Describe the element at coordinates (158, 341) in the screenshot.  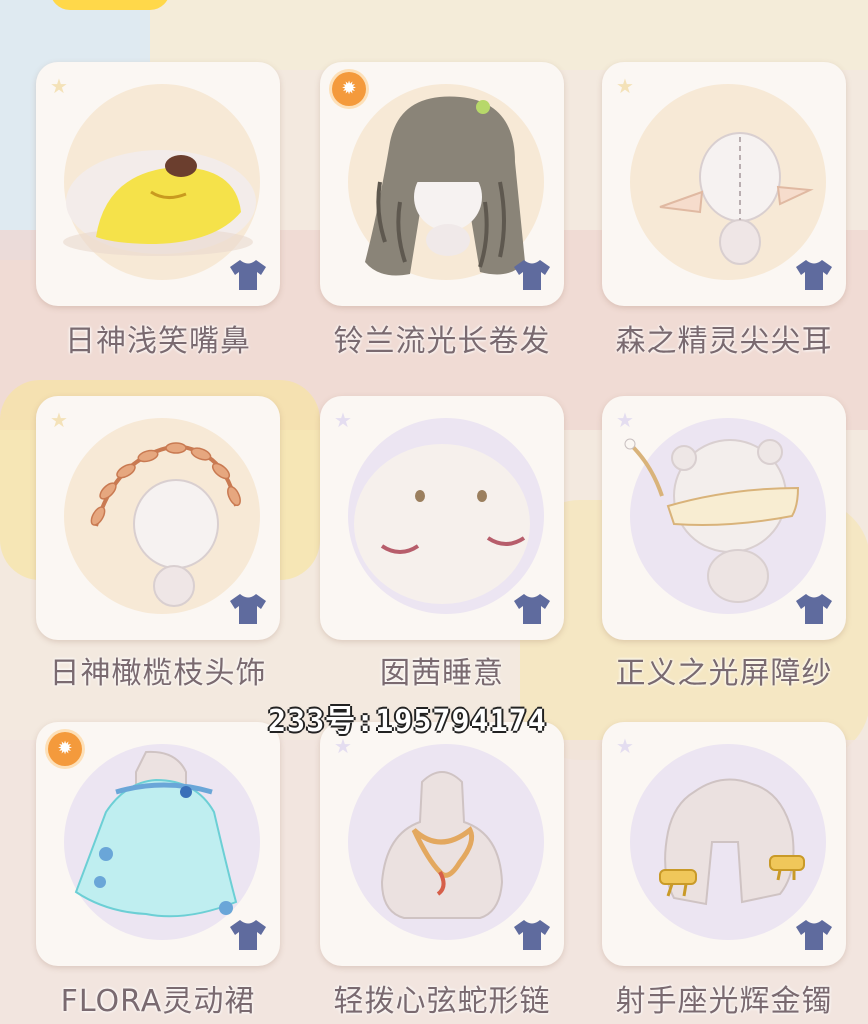
I see `item-name-label: 日神浅笑嘴鼻` at that location.